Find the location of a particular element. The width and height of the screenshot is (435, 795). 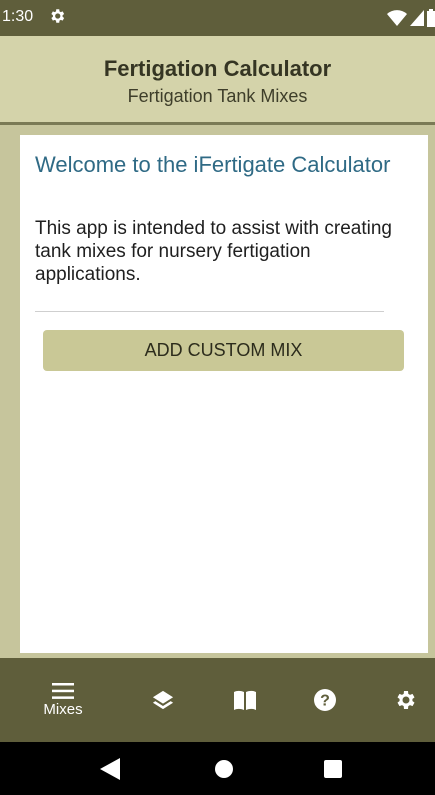

layers-icon is located at coordinates (163, 700).